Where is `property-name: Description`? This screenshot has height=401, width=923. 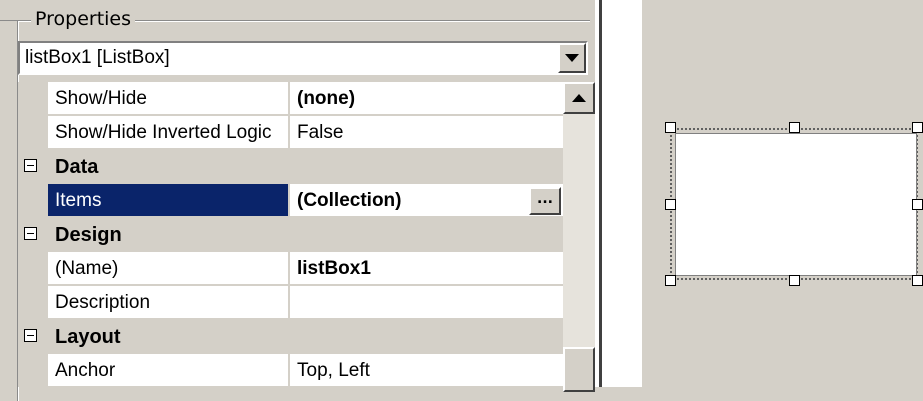 property-name: Description is located at coordinates (168, 302).